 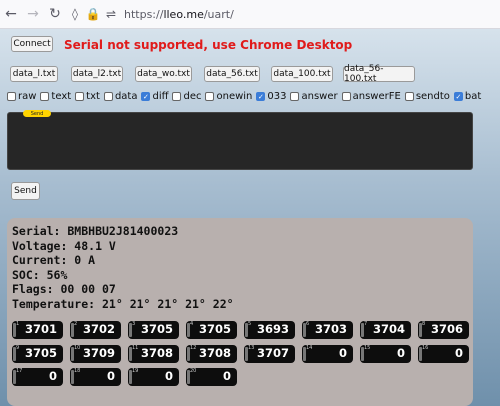 What do you see at coordinates (75, 14) in the screenshot?
I see `shield-icon: ◊` at bounding box center [75, 14].